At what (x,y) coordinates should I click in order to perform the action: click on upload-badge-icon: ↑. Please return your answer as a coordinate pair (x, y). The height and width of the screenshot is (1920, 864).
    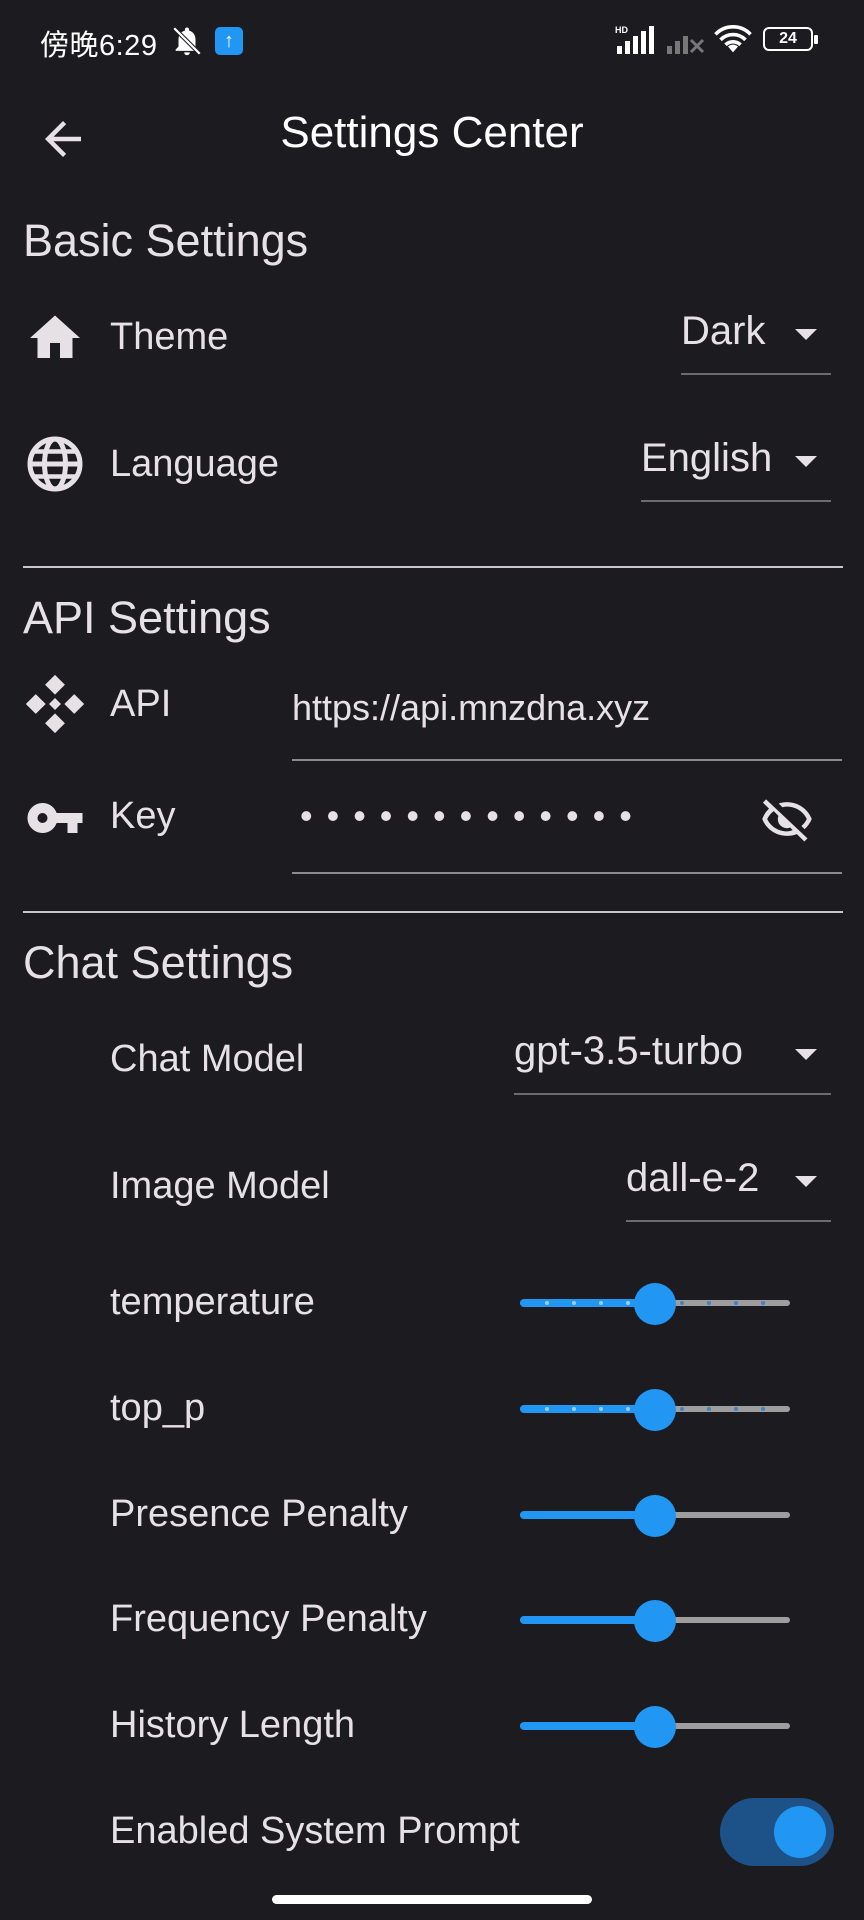
    Looking at the image, I should click on (229, 41).